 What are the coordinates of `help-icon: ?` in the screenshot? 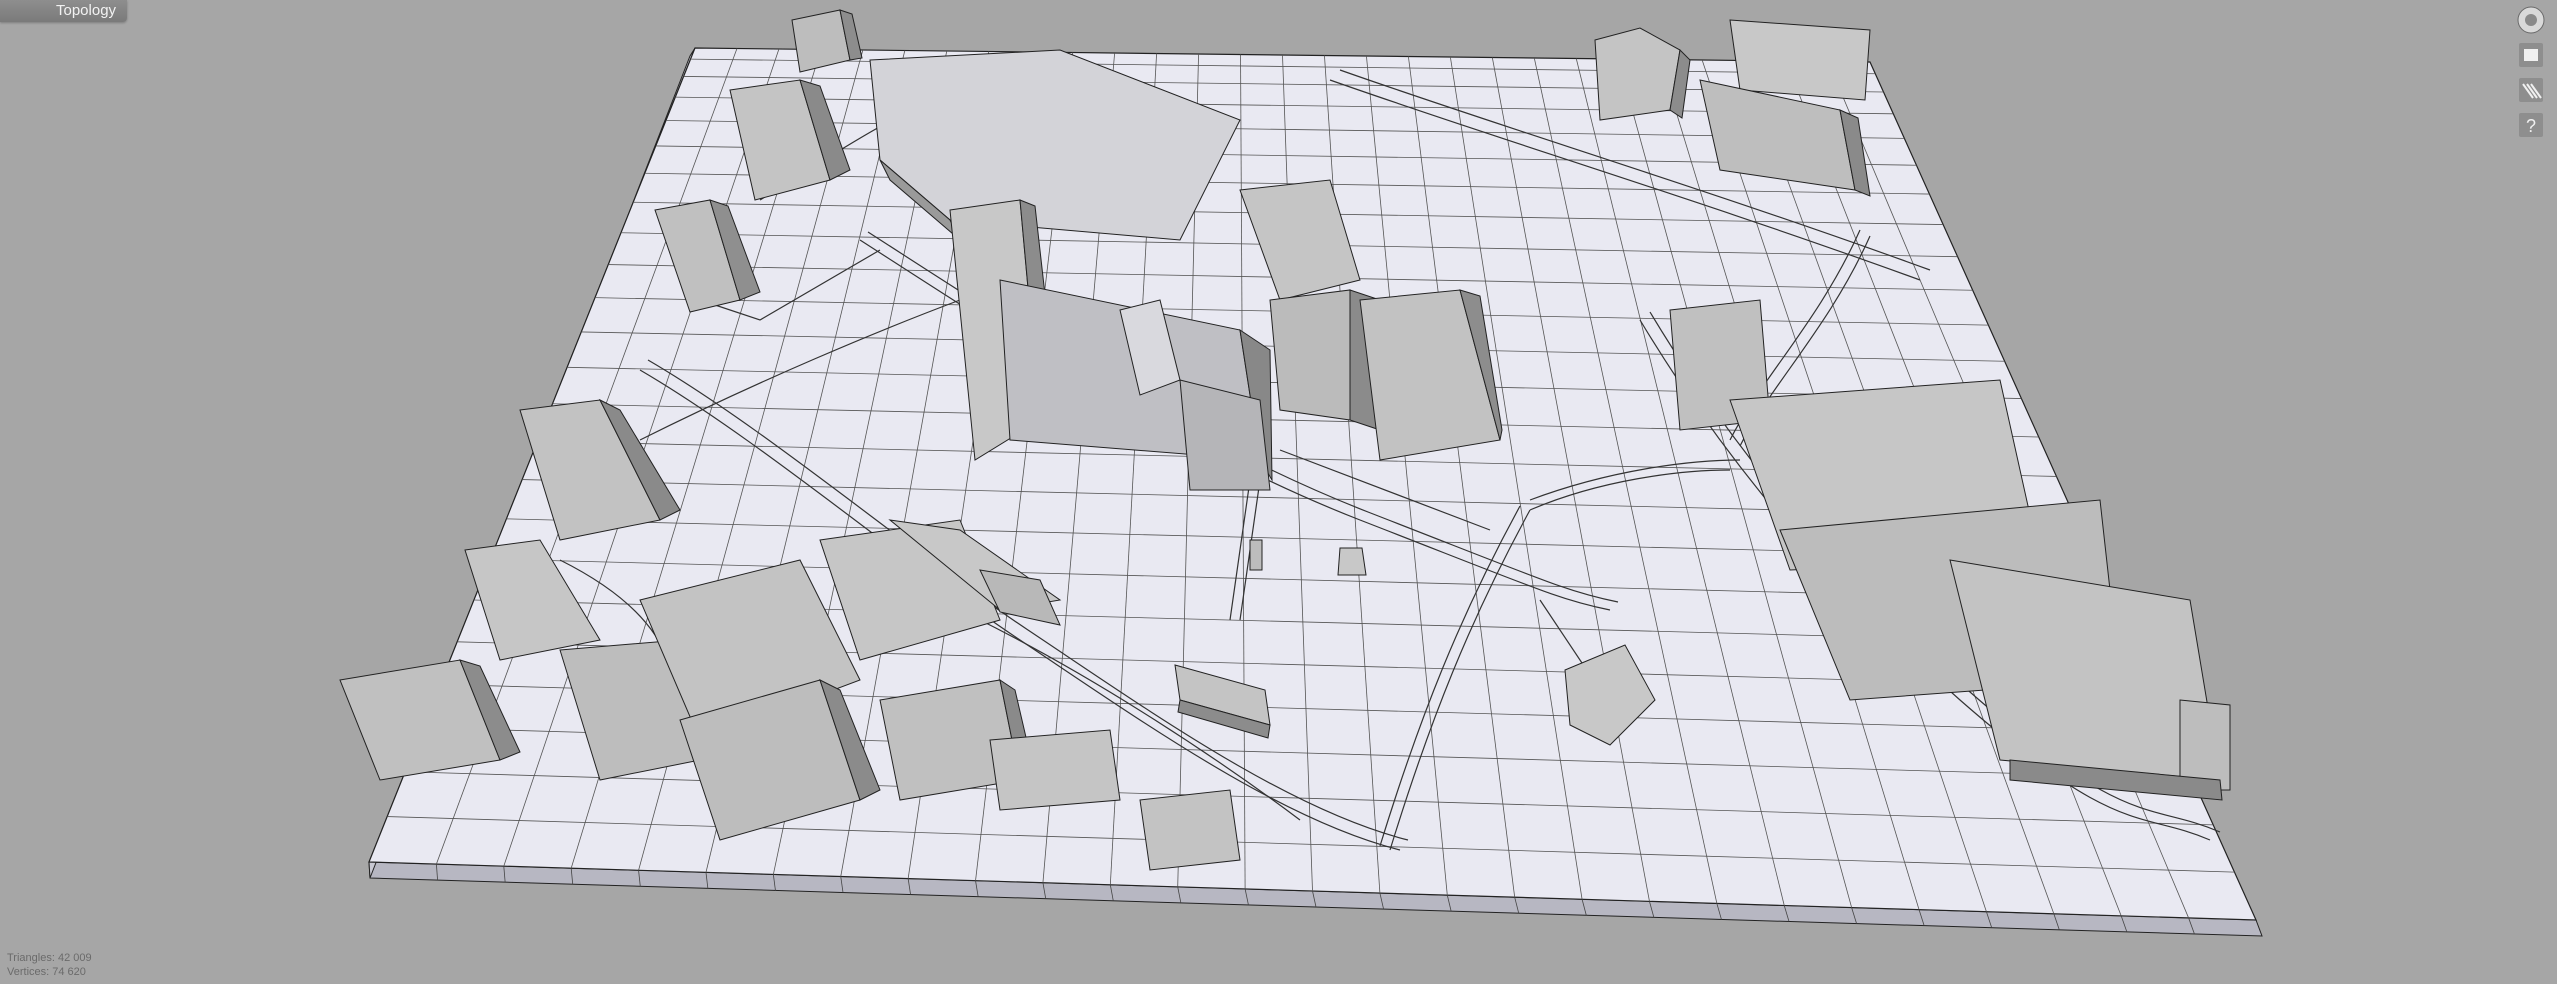 It's located at (2531, 125).